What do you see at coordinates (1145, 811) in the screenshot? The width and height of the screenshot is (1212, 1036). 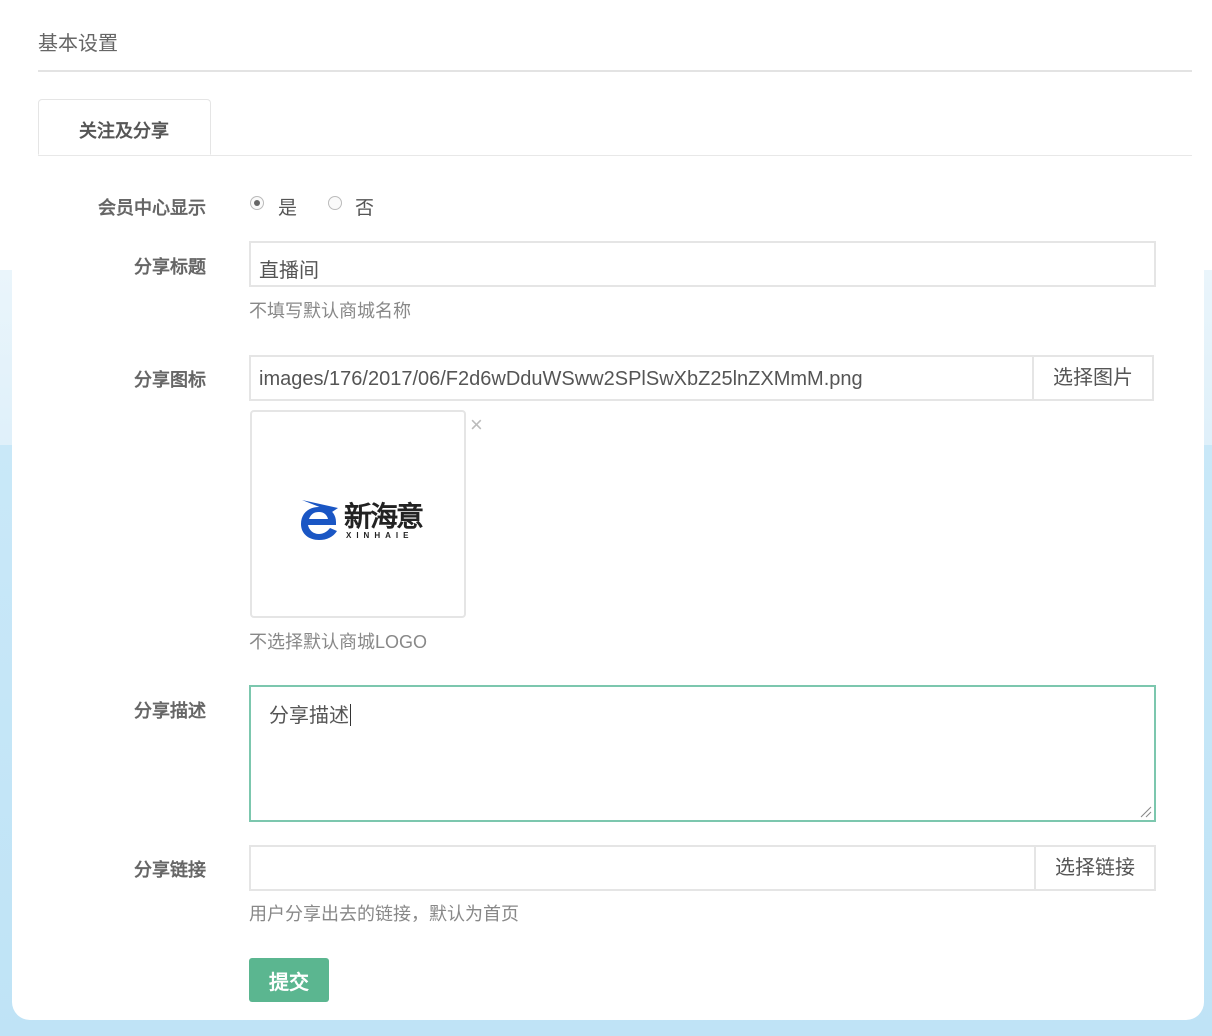 I see `resize-handle-icon` at bounding box center [1145, 811].